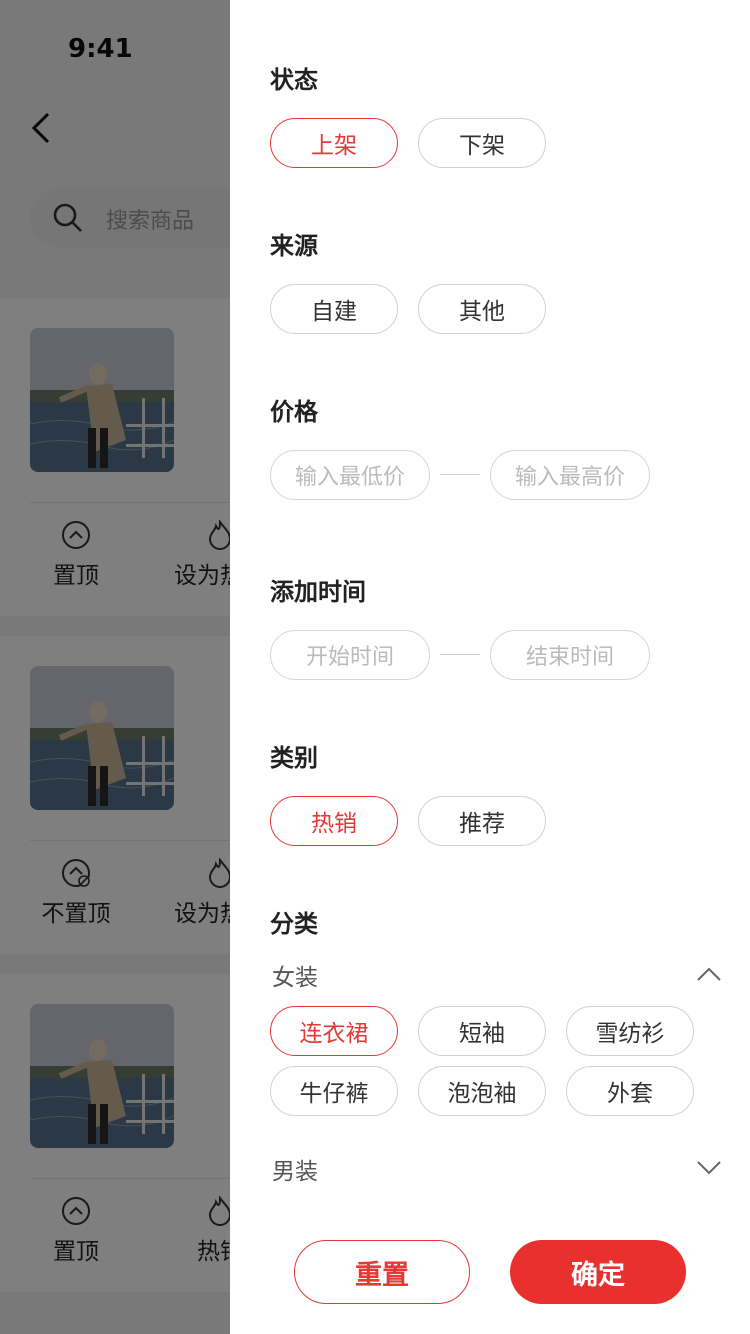 Image resolution: width=750 pixels, height=1334 pixels. What do you see at coordinates (598, 1272) in the screenshot?
I see `confirm-button: 确定` at bounding box center [598, 1272].